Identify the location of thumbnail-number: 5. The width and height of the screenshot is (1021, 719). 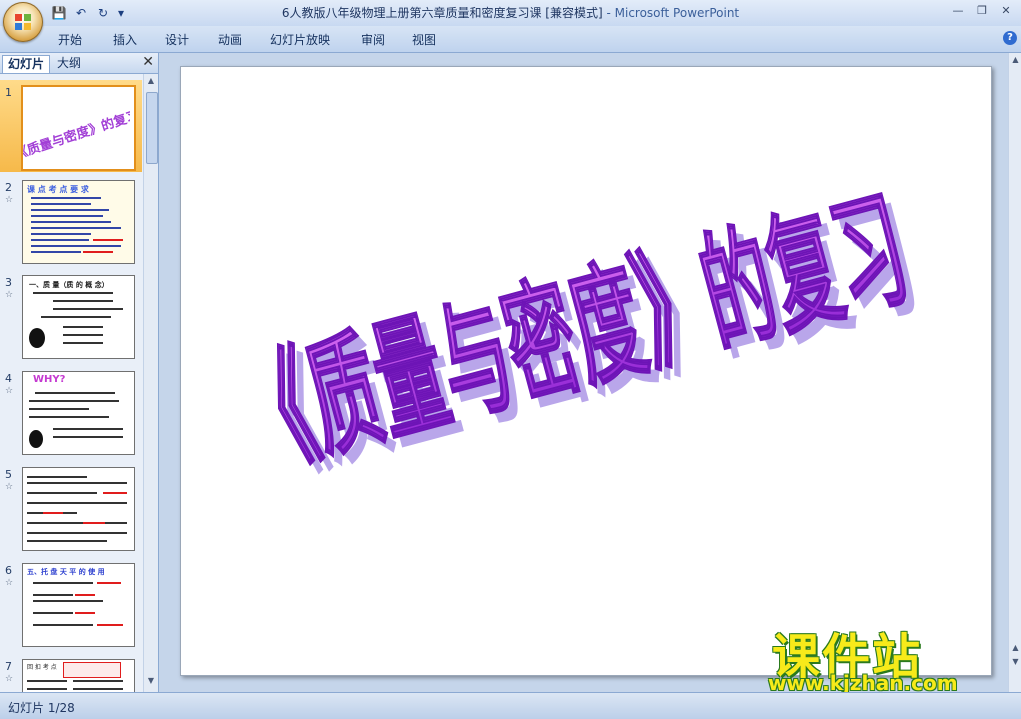
(8, 474).